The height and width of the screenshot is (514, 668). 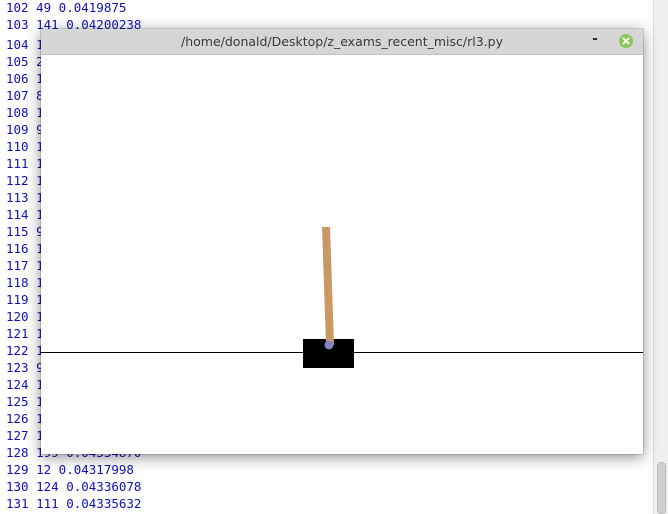 What do you see at coordinates (661, 488) in the screenshot?
I see `scrollbar-thumb` at bounding box center [661, 488].